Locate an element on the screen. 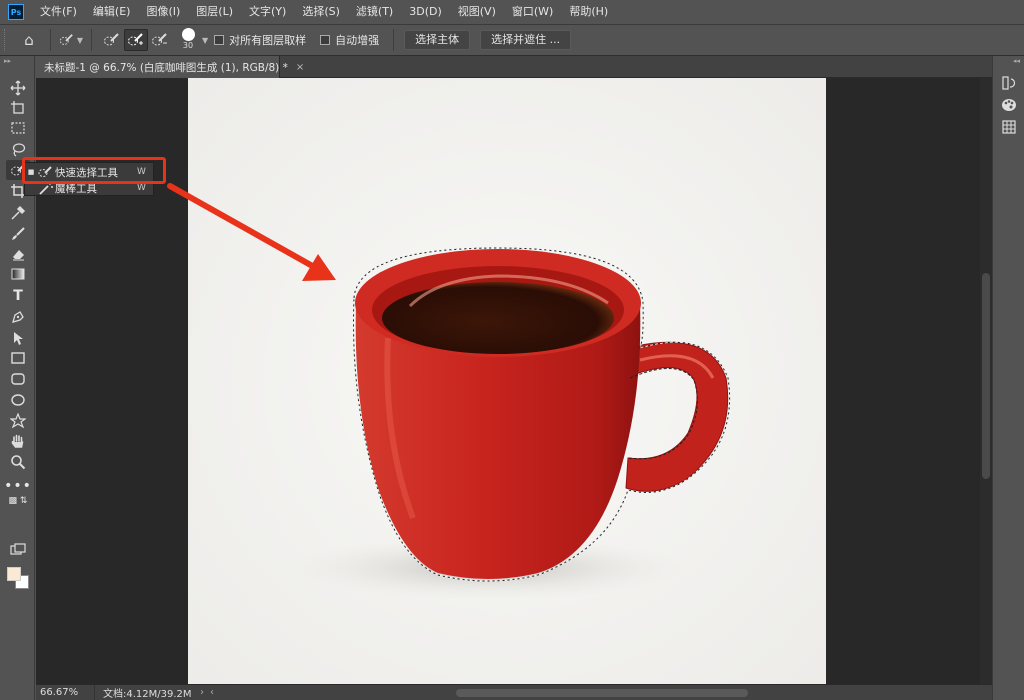 The height and width of the screenshot is (700, 1024). gradient-tool is located at coordinates (18, 274).